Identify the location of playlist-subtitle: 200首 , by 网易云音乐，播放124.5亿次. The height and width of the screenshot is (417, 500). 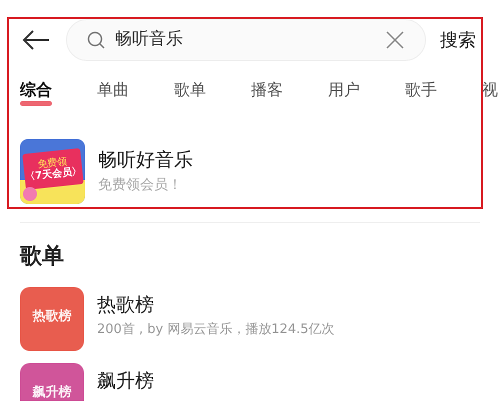
(216, 330).